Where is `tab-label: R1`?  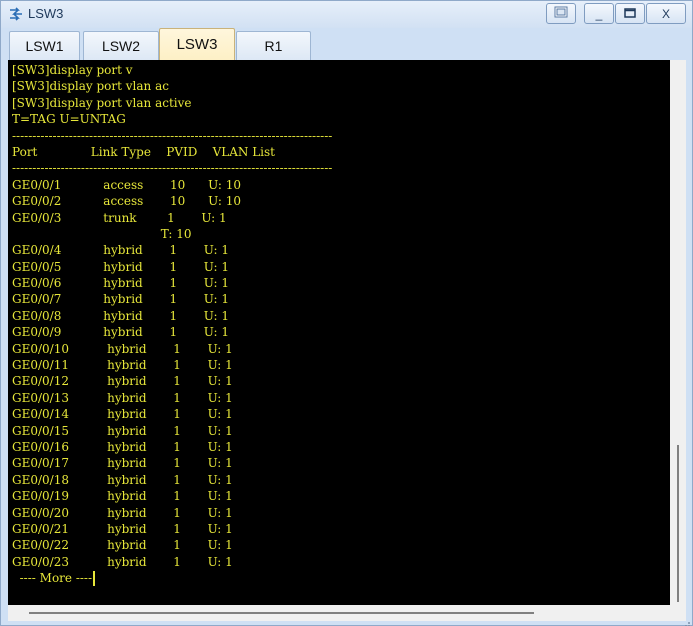
tab-label: R1 is located at coordinates (273, 46).